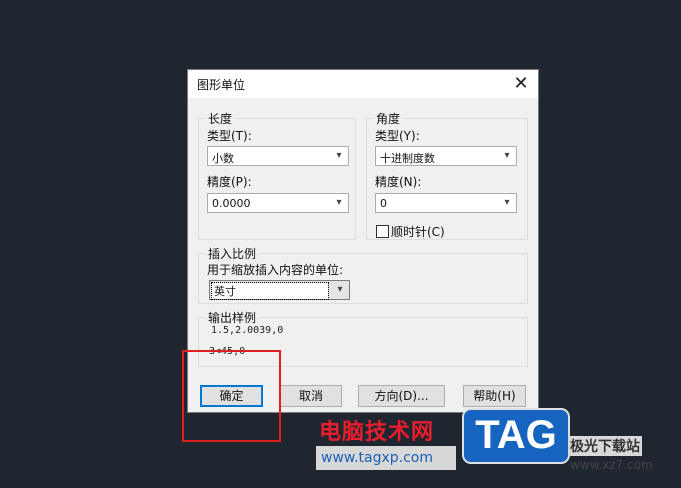  I want to click on highlight-box, so click(231, 396).